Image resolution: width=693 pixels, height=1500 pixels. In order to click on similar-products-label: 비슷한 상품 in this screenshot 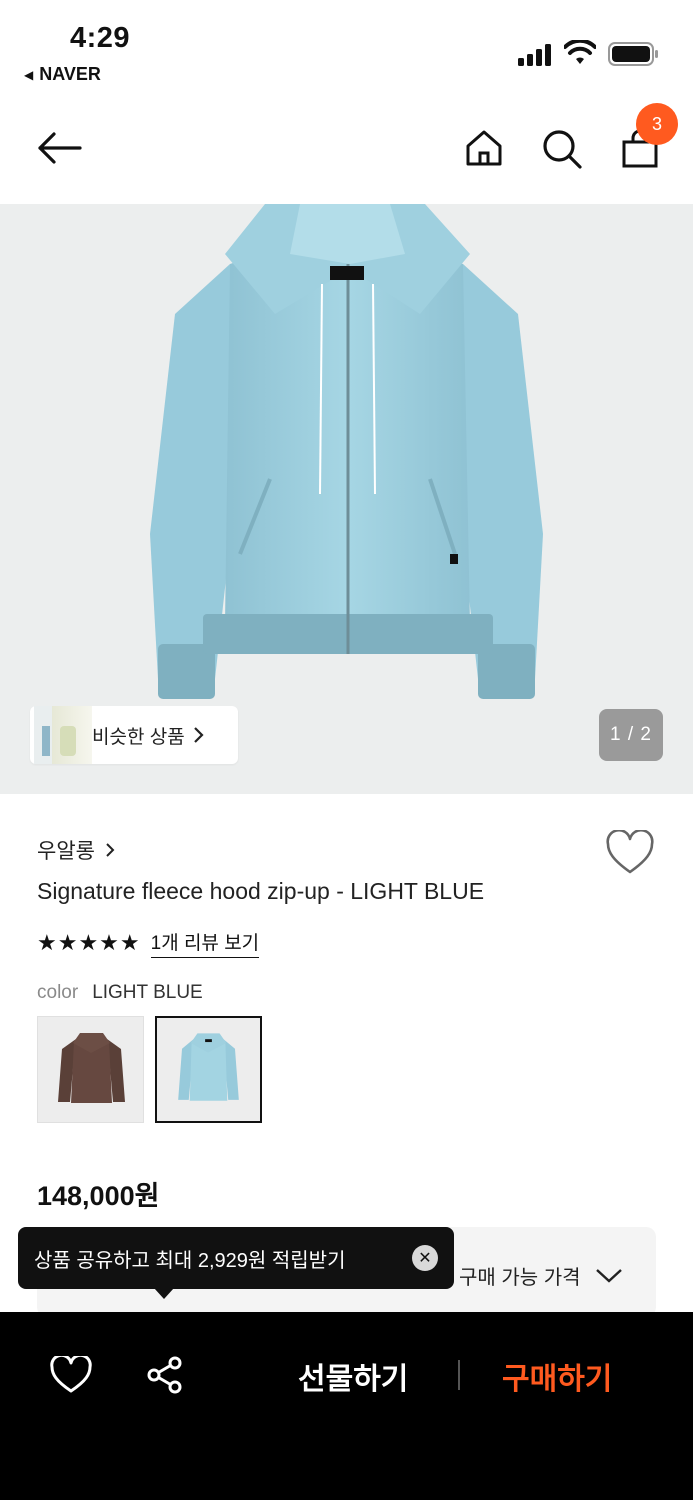, I will do `click(138, 737)`.